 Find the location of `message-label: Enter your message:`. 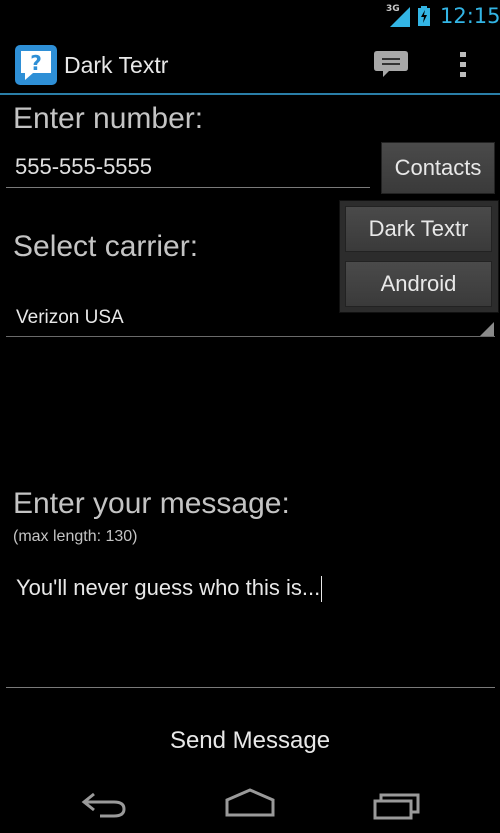

message-label: Enter your message: is located at coordinates (151, 503).